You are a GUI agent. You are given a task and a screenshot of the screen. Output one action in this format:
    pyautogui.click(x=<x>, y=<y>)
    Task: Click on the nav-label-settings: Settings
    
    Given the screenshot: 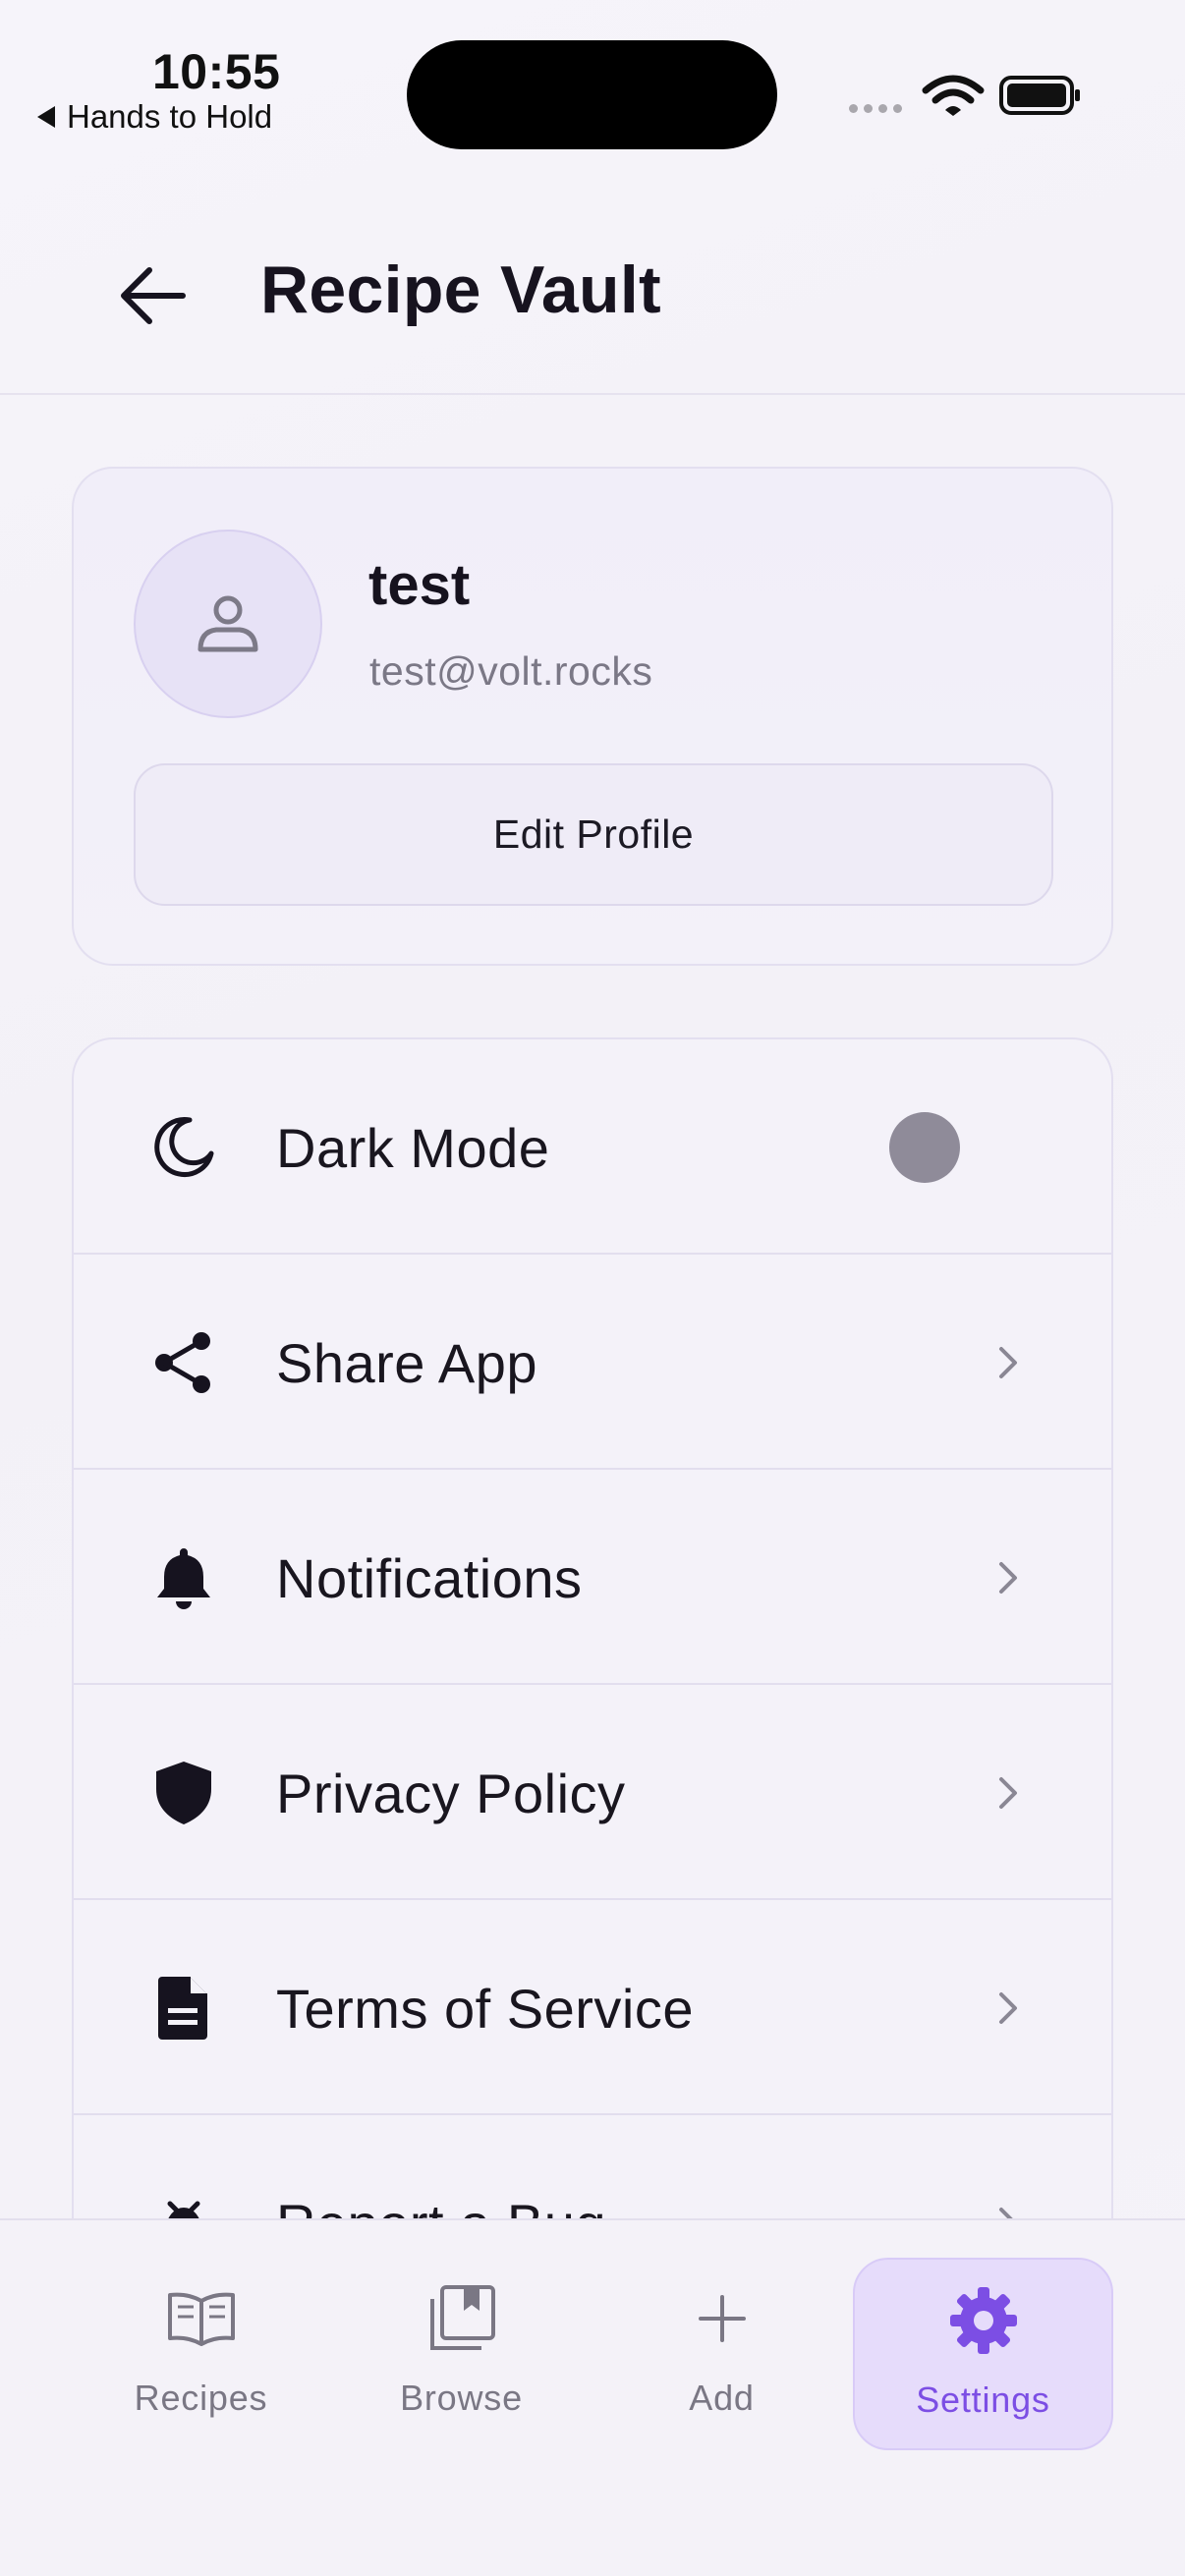 What is the action you would take?
    pyautogui.click(x=983, y=2400)
    